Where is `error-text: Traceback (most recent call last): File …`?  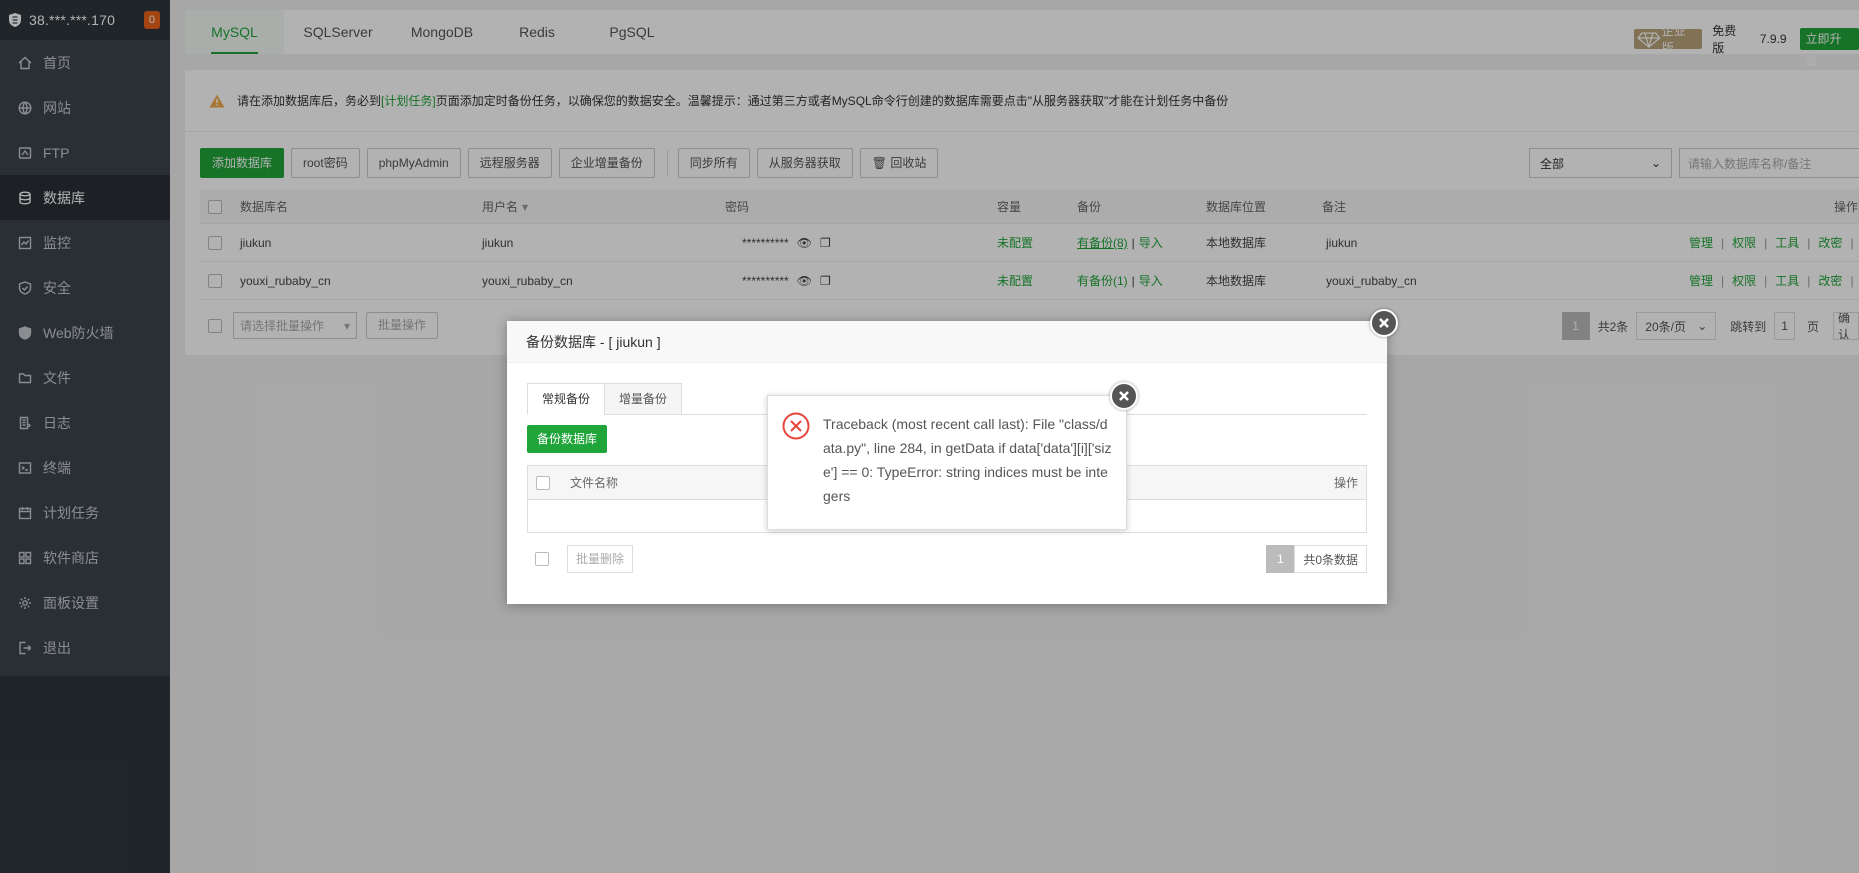 error-text: Traceback (most recent call last): File … is located at coordinates (967, 460).